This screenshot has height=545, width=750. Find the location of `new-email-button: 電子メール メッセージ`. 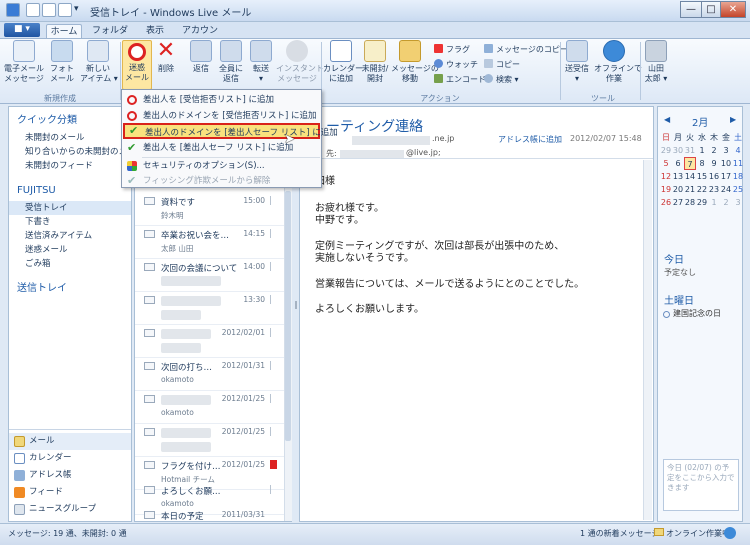

new-email-button: 電子メール メッセージ is located at coordinates (24, 62).